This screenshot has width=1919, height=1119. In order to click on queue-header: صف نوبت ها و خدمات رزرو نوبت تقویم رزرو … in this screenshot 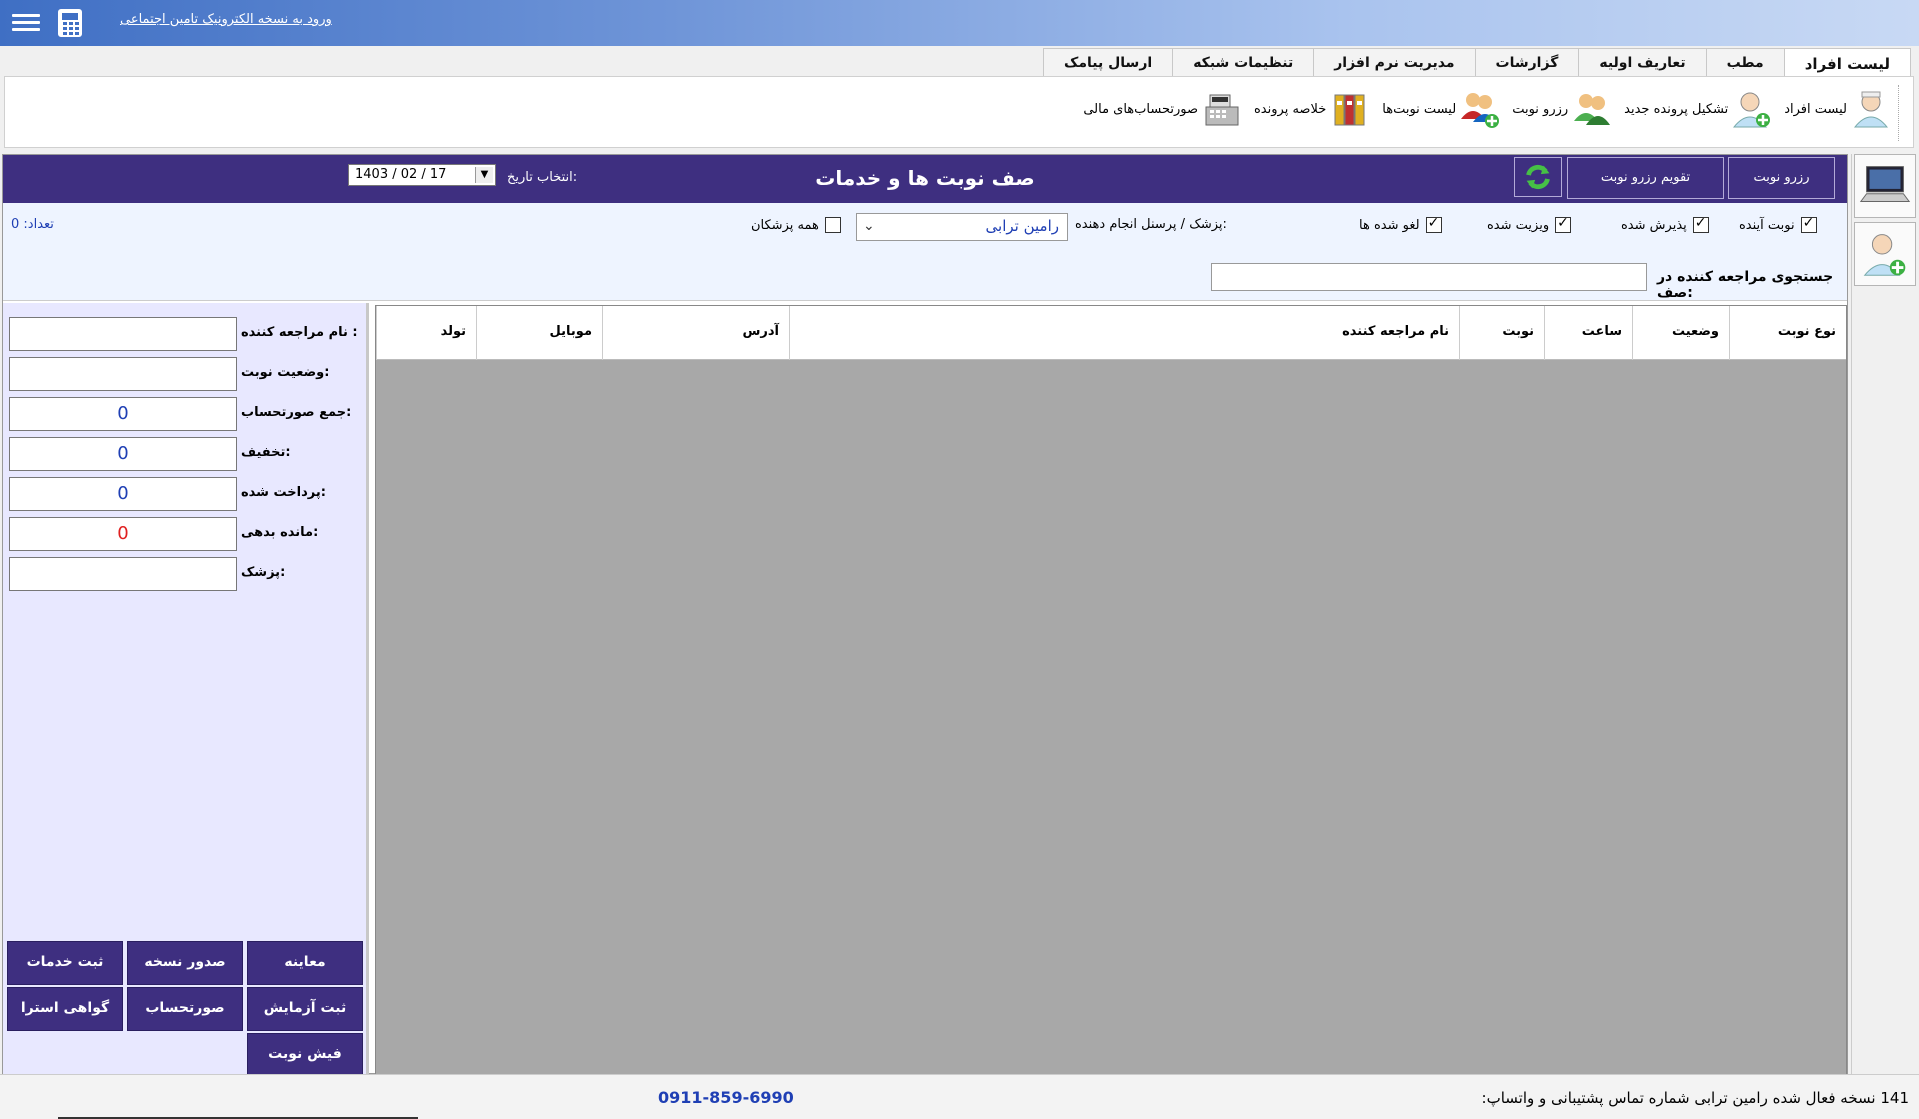, I will do `click(925, 179)`.